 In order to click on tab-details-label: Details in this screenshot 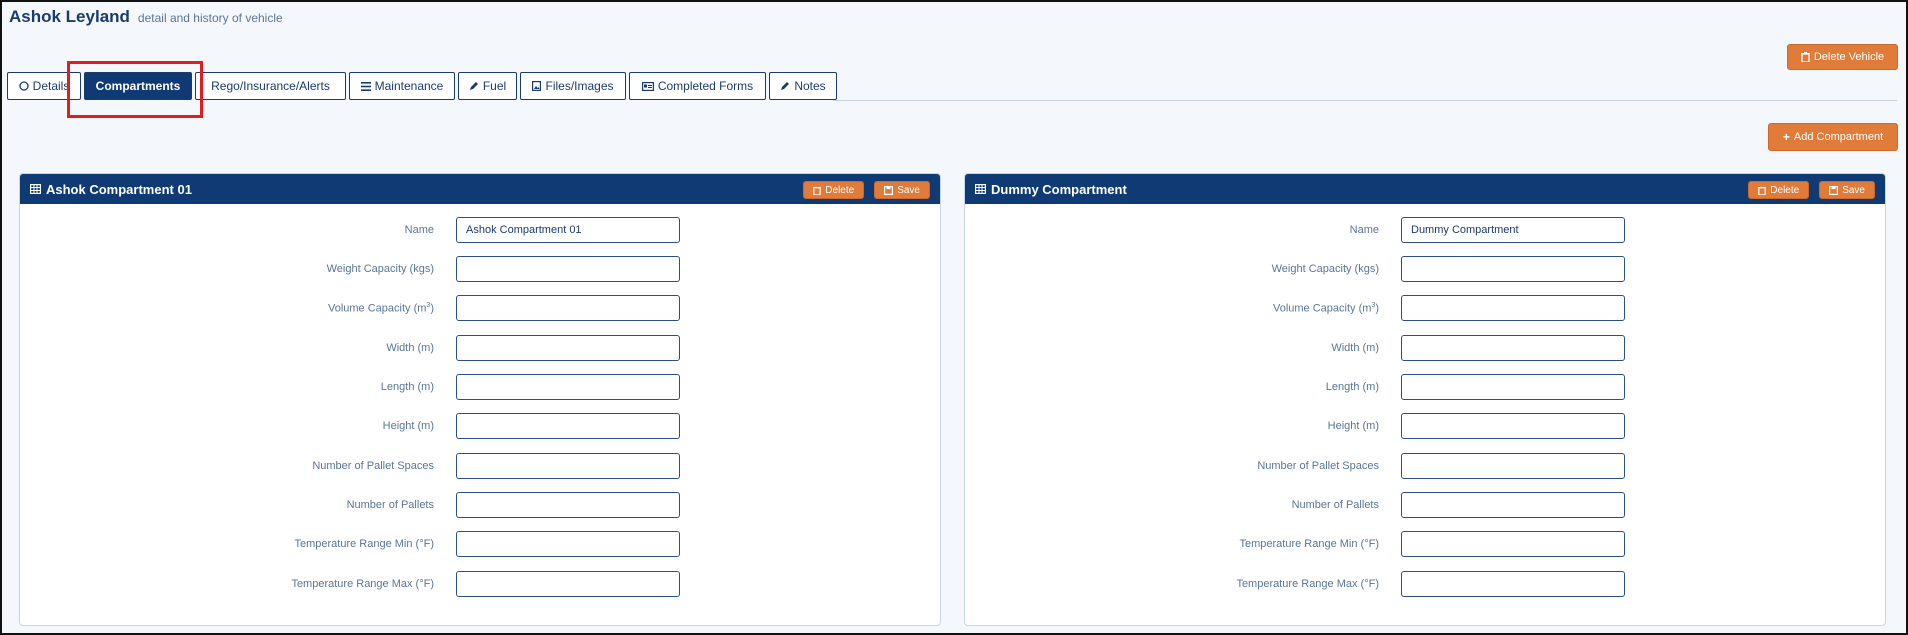, I will do `click(51, 86)`.